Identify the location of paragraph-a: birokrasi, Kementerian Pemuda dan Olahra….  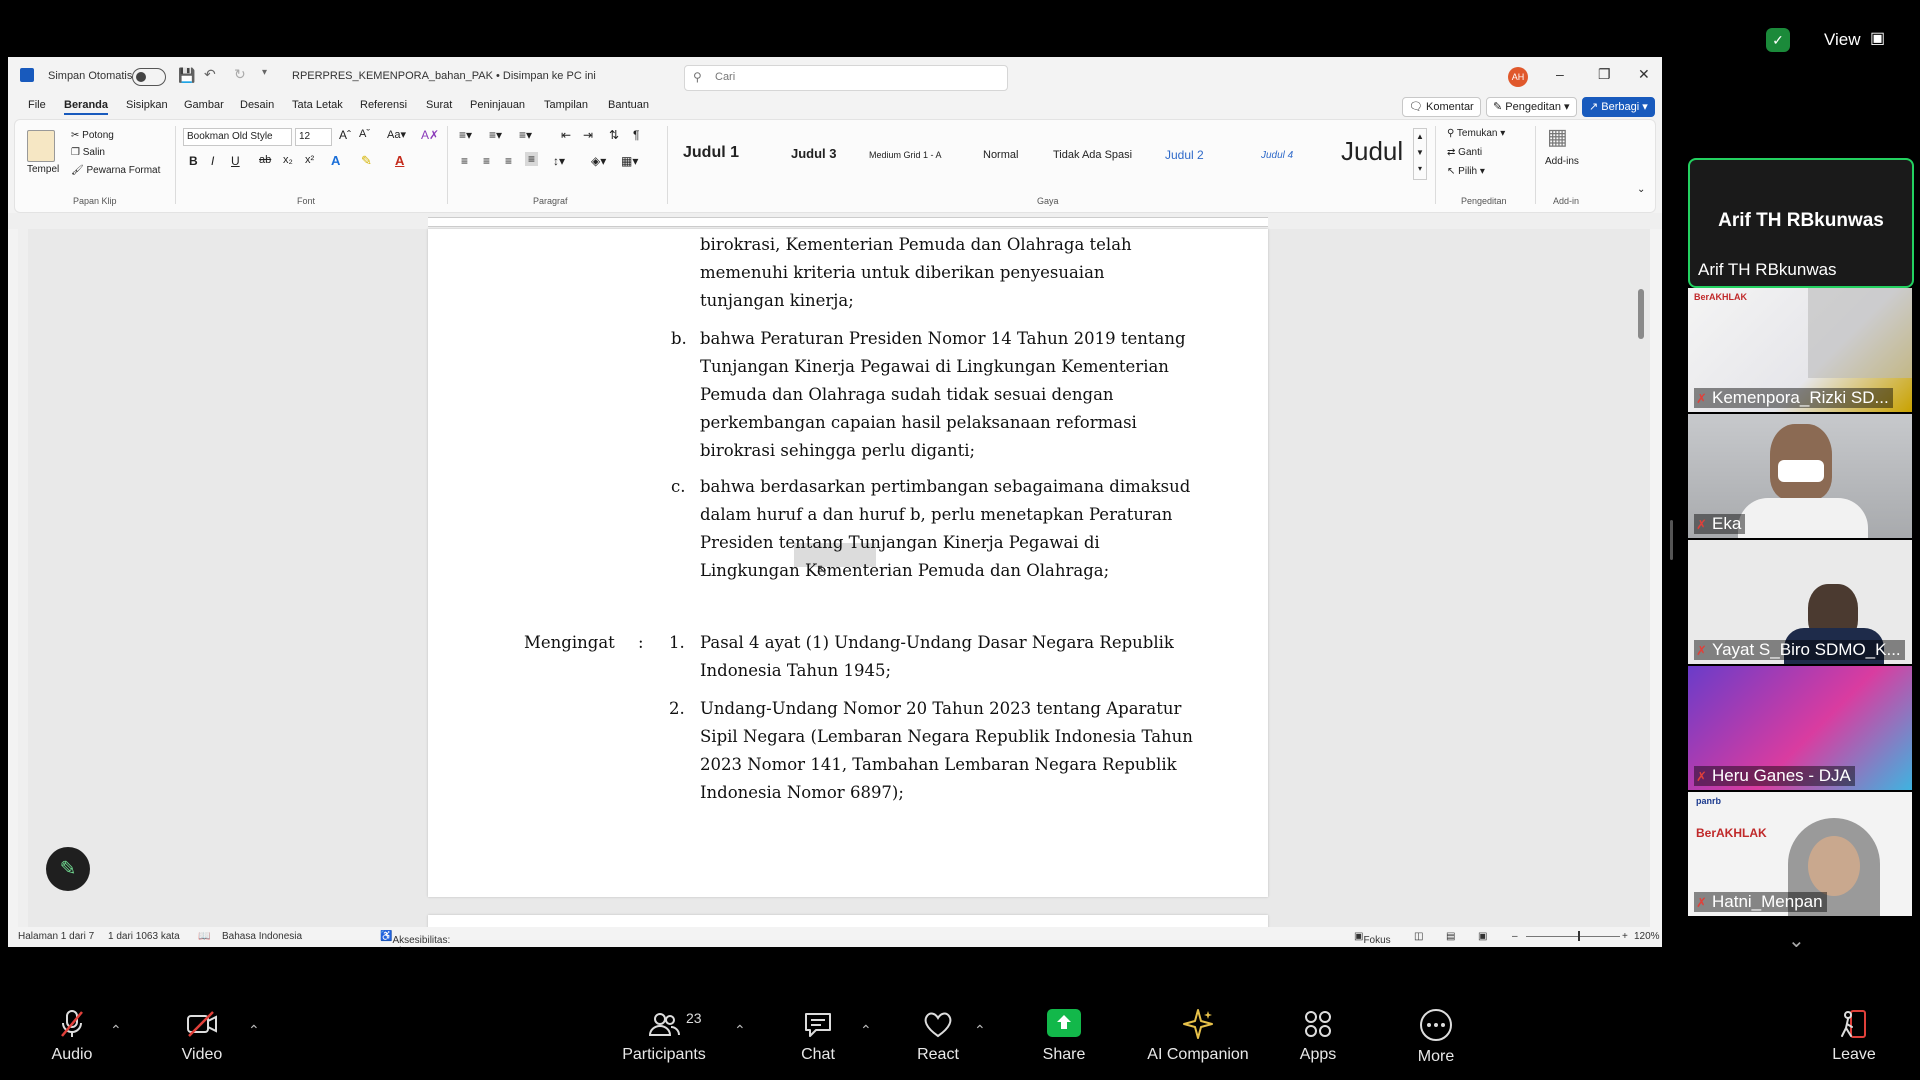
(916, 273).